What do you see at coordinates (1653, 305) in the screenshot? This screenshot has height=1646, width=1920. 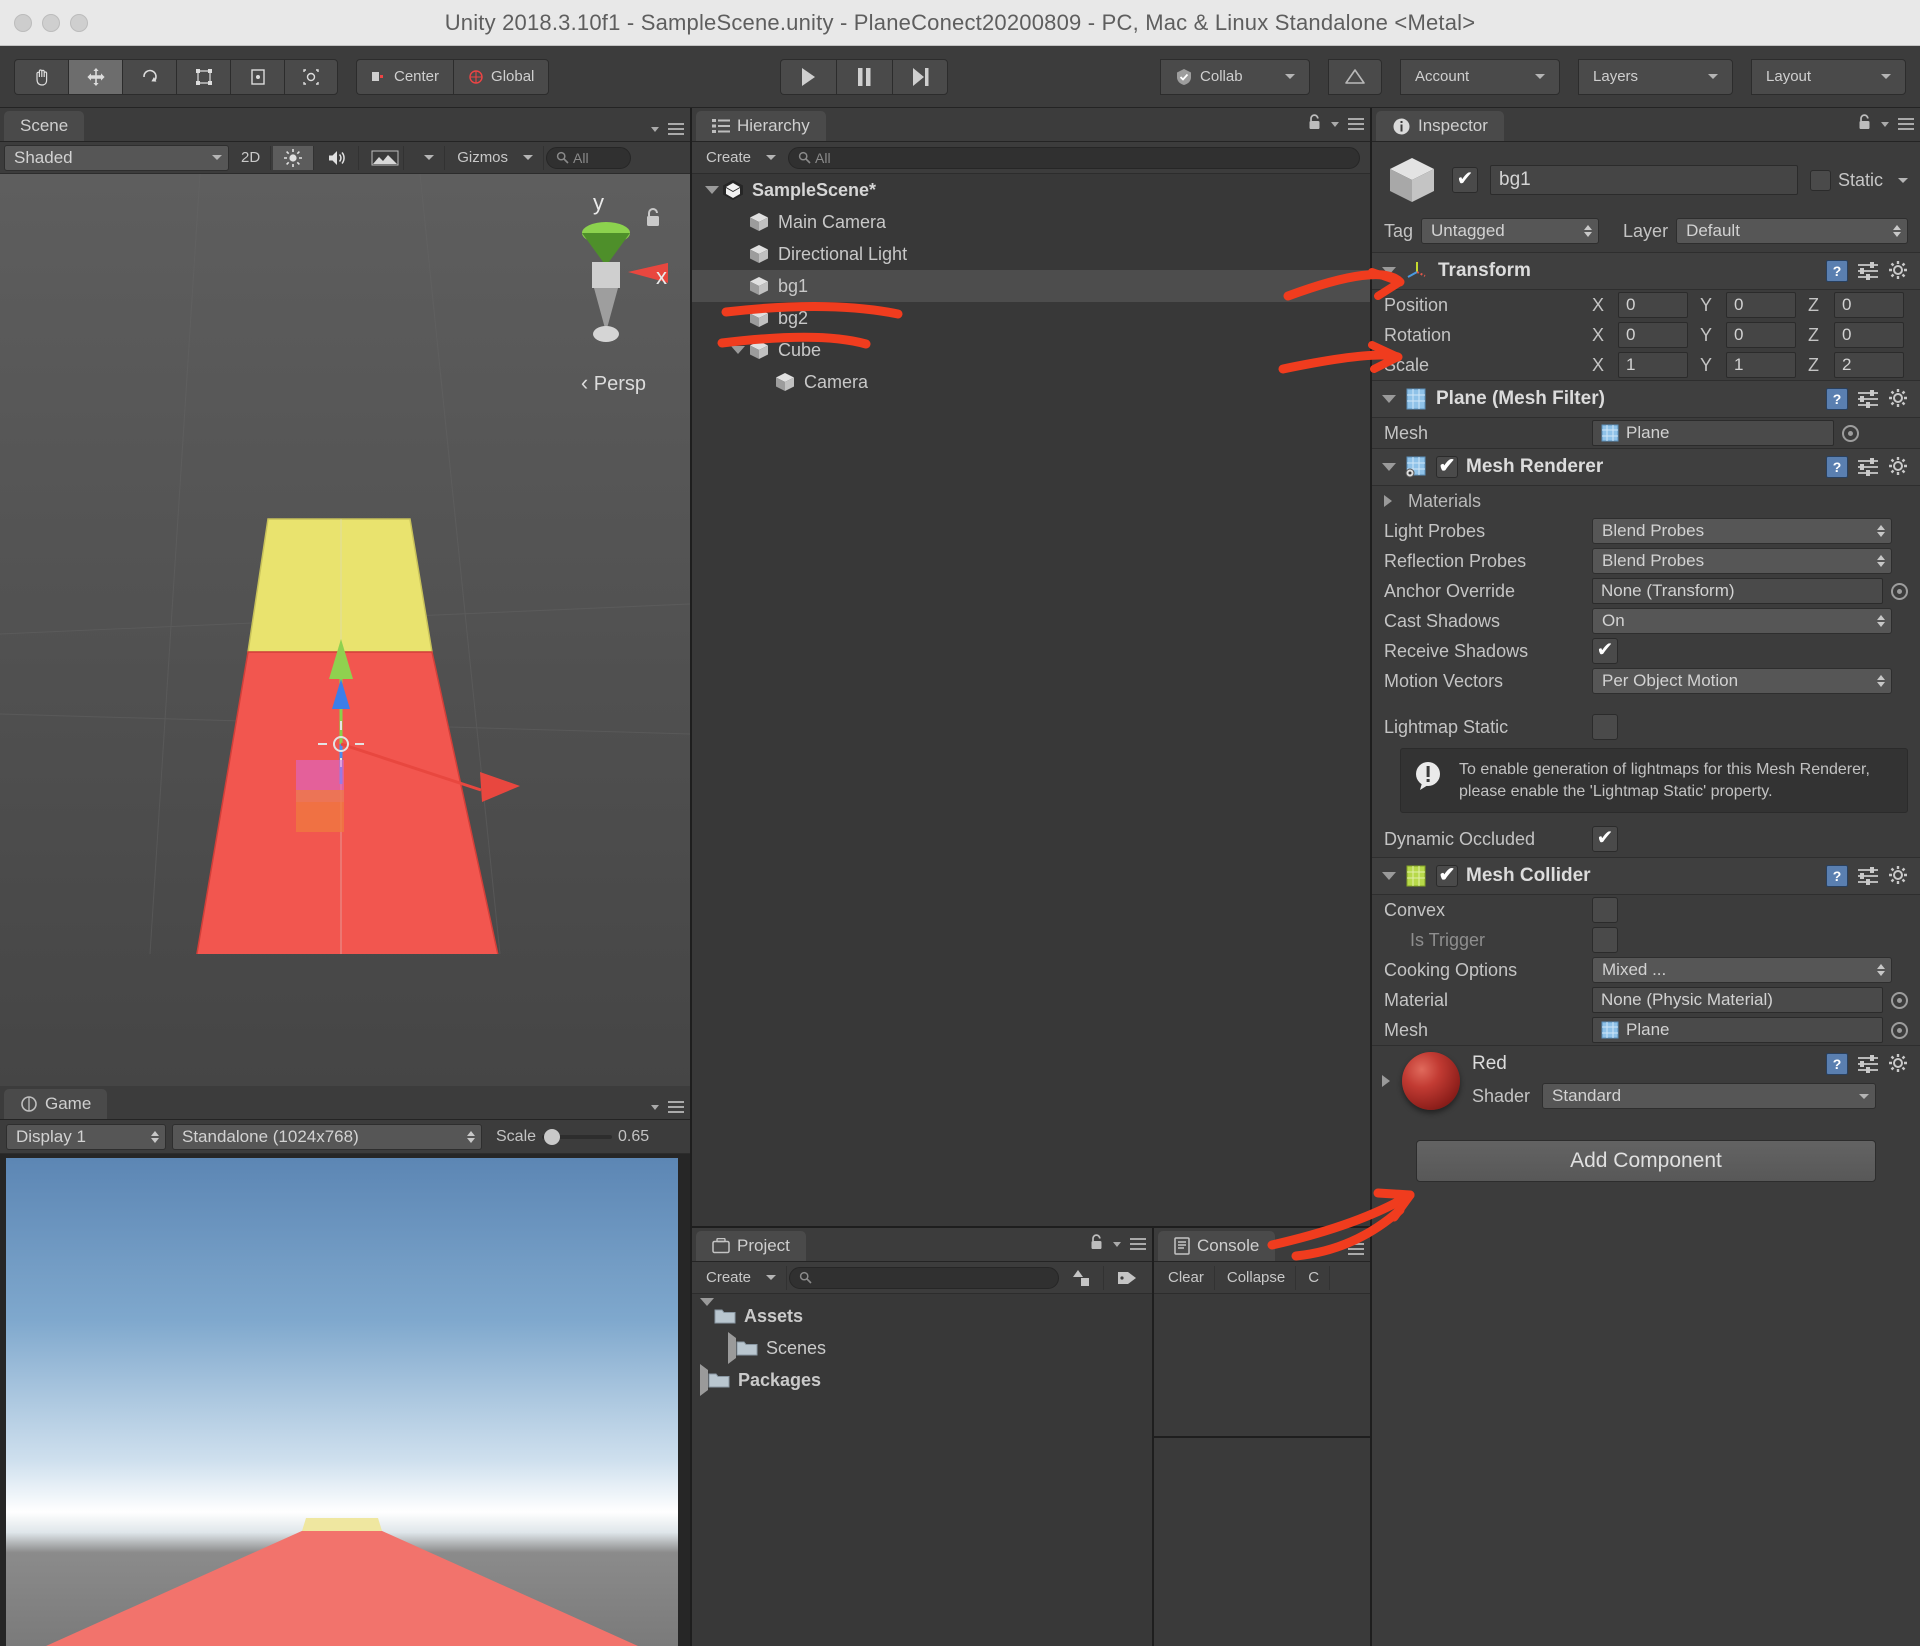 I see `position-x-input: 0` at bounding box center [1653, 305].